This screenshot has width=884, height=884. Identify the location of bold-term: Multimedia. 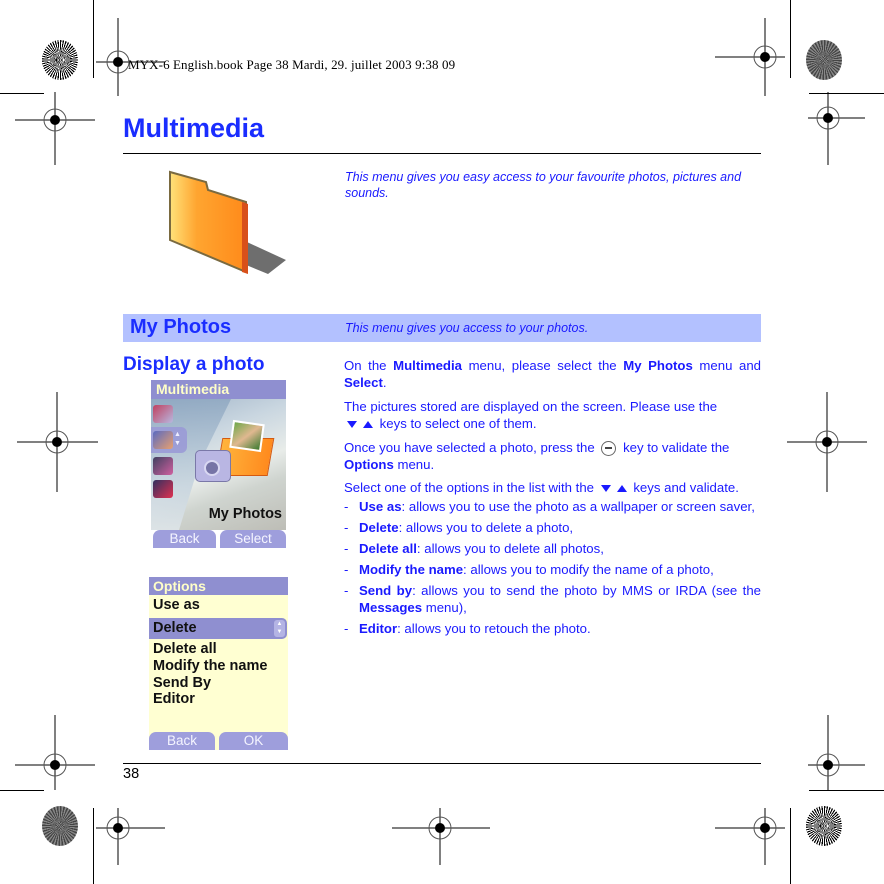
(427, 365).